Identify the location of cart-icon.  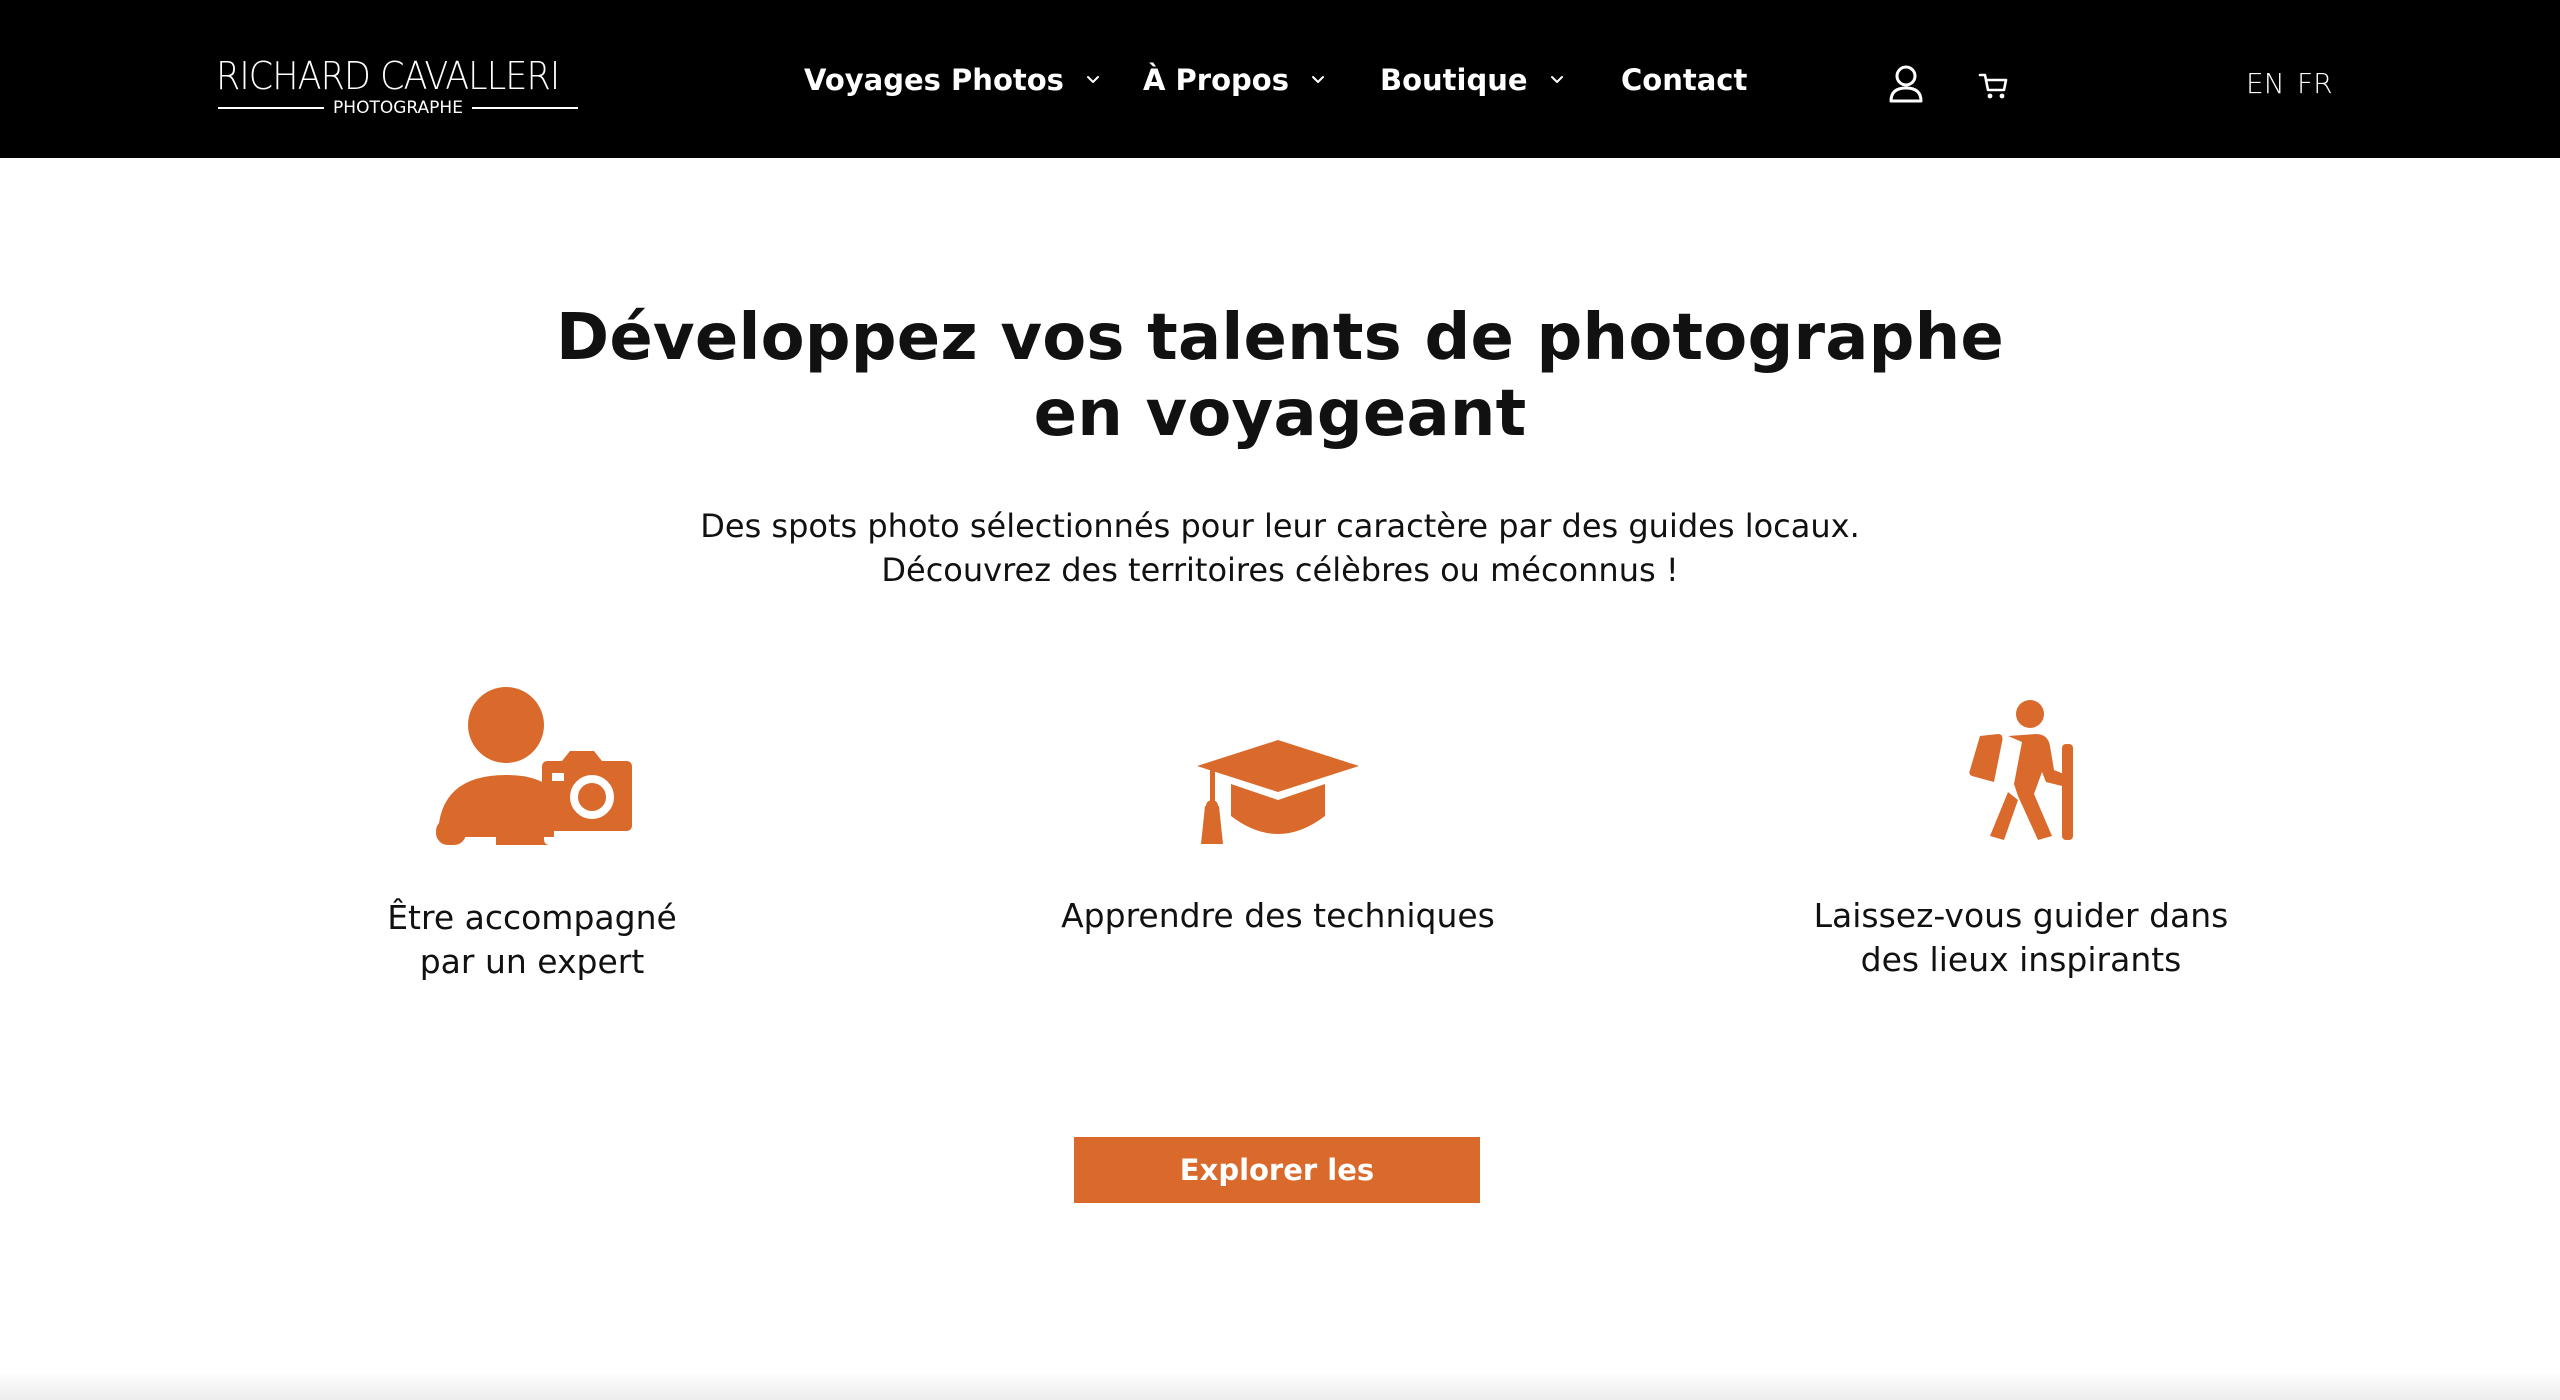
(1994, 86).